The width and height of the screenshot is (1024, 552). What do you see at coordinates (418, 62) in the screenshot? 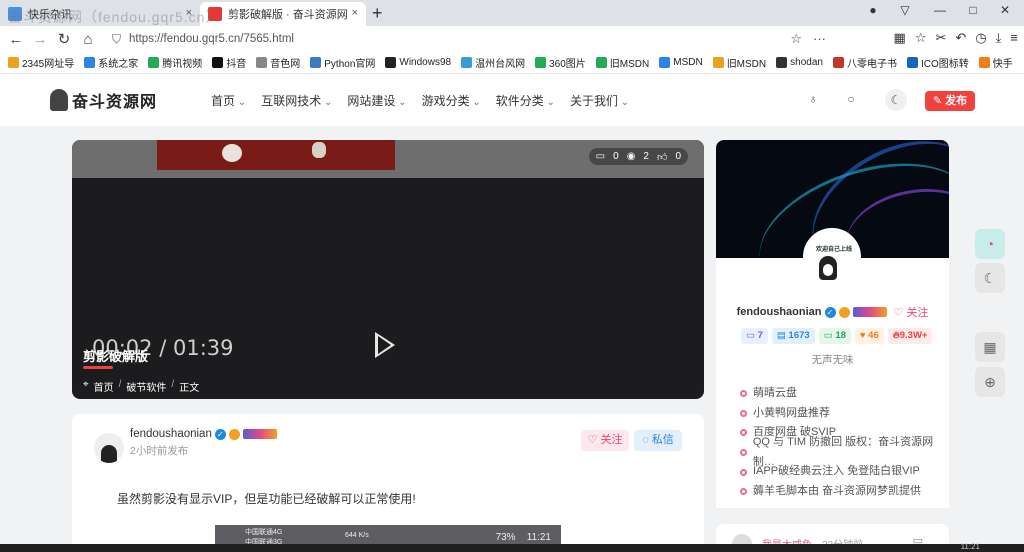
I see `bookmark-item: Windows98` at bounding box center [418, 62].